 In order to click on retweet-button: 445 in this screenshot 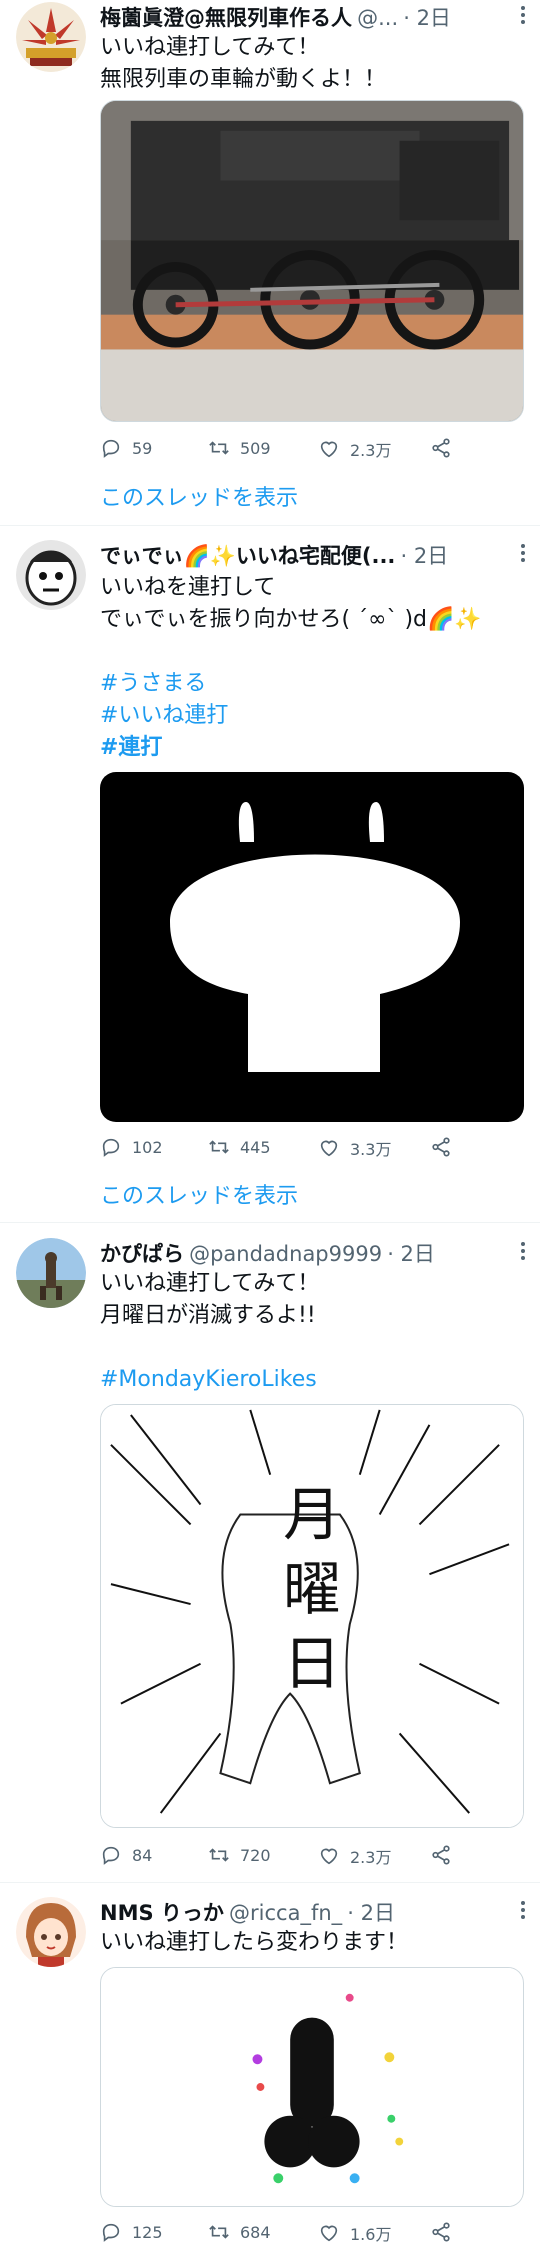, I will do `click(239, 1147)`.